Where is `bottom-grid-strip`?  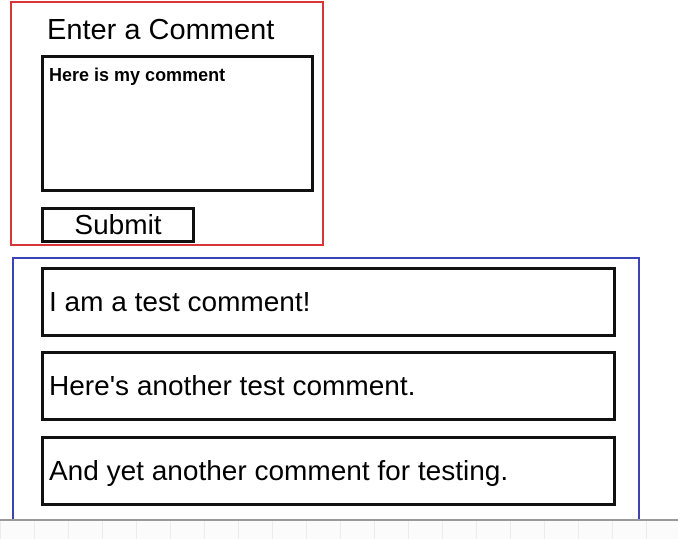 bottom-grid-strip is located at coordinates (339, 529).